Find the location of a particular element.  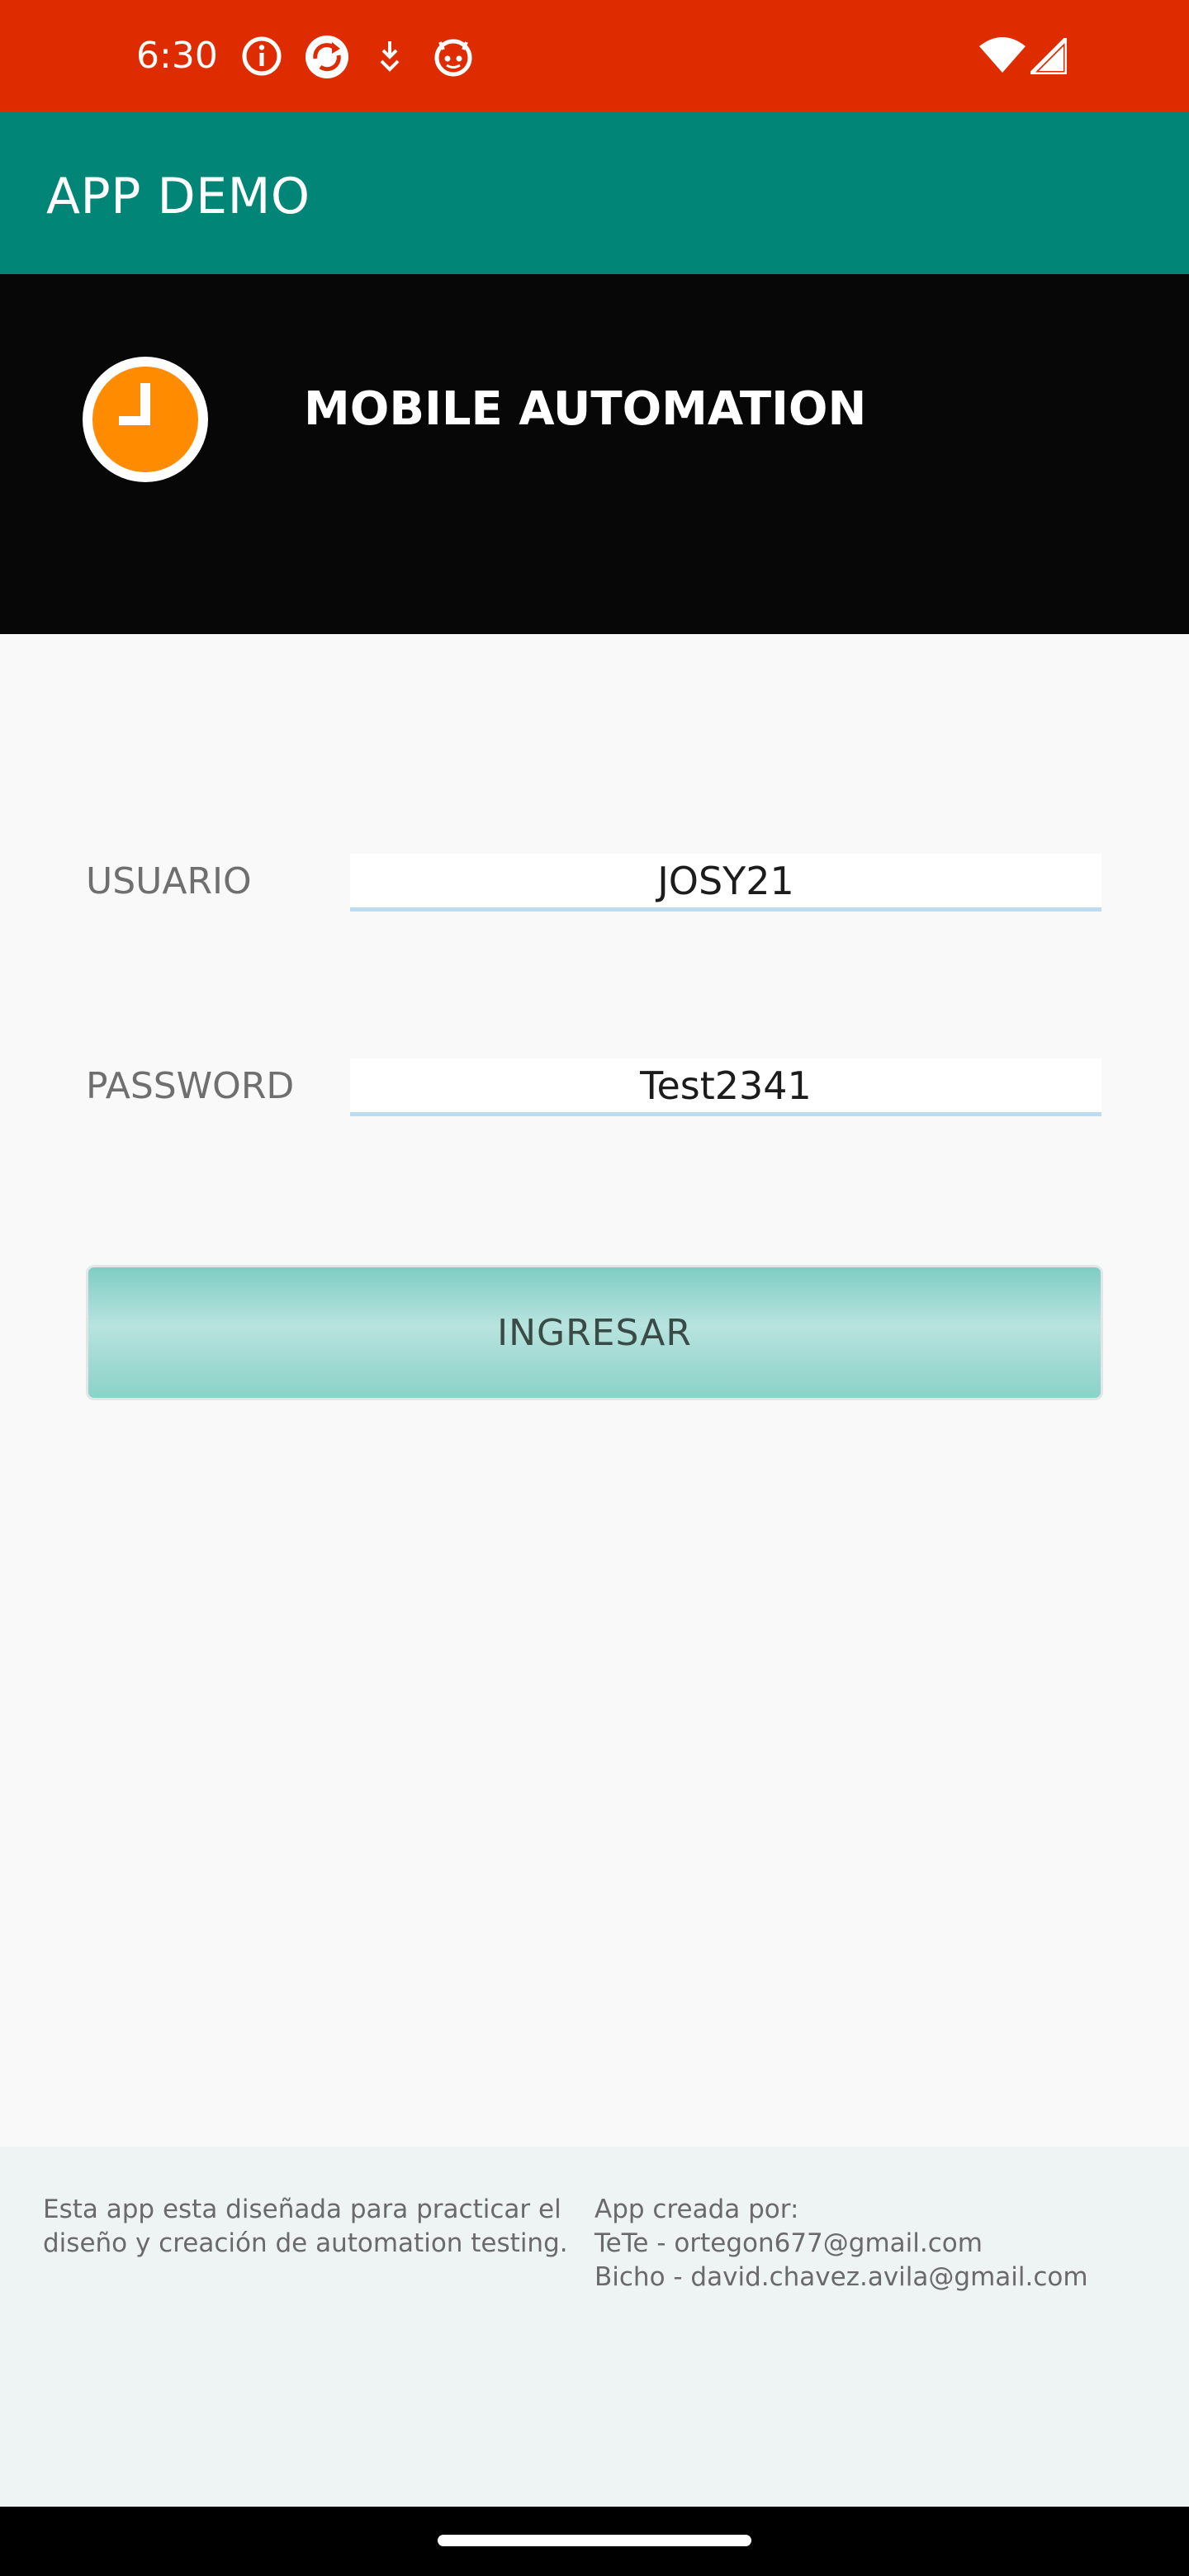

cell-signal-icon is located at coordinates (1048, 56).